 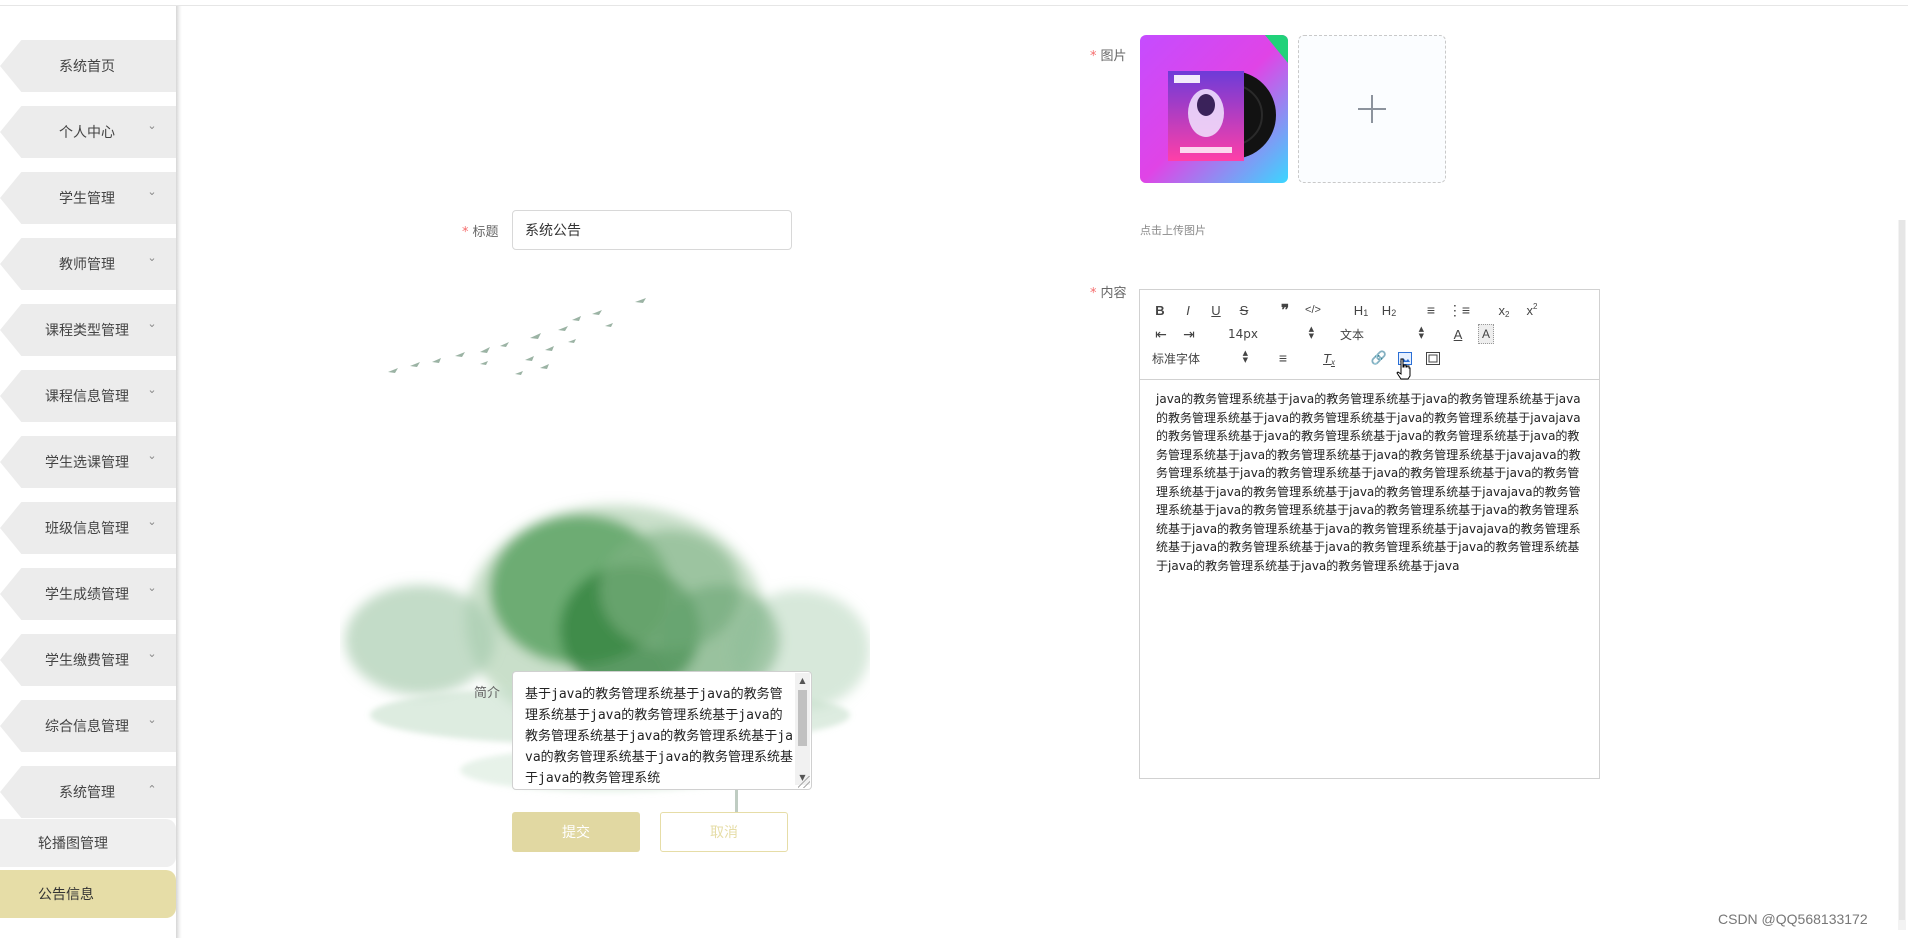 I want to click on sidebar-item-course-info: 课程信息管理 ⌄, so click(x=89, y=396).